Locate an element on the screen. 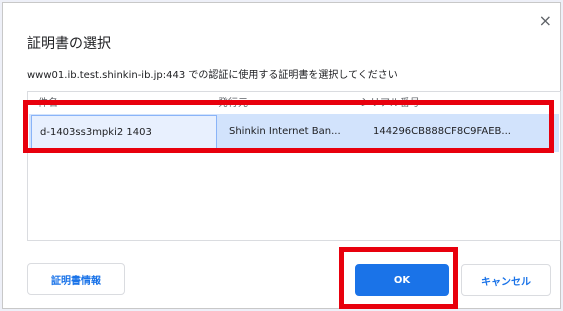 This screenshot has height=311, width=563. cancel-button: キャンセル is located at coordinates (506, 280).